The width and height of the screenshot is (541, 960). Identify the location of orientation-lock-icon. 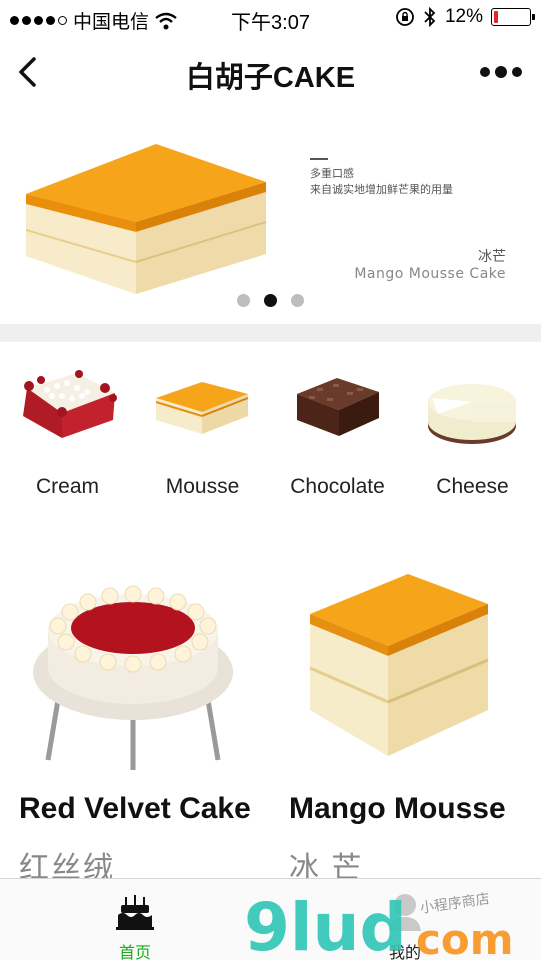
(405, 17).